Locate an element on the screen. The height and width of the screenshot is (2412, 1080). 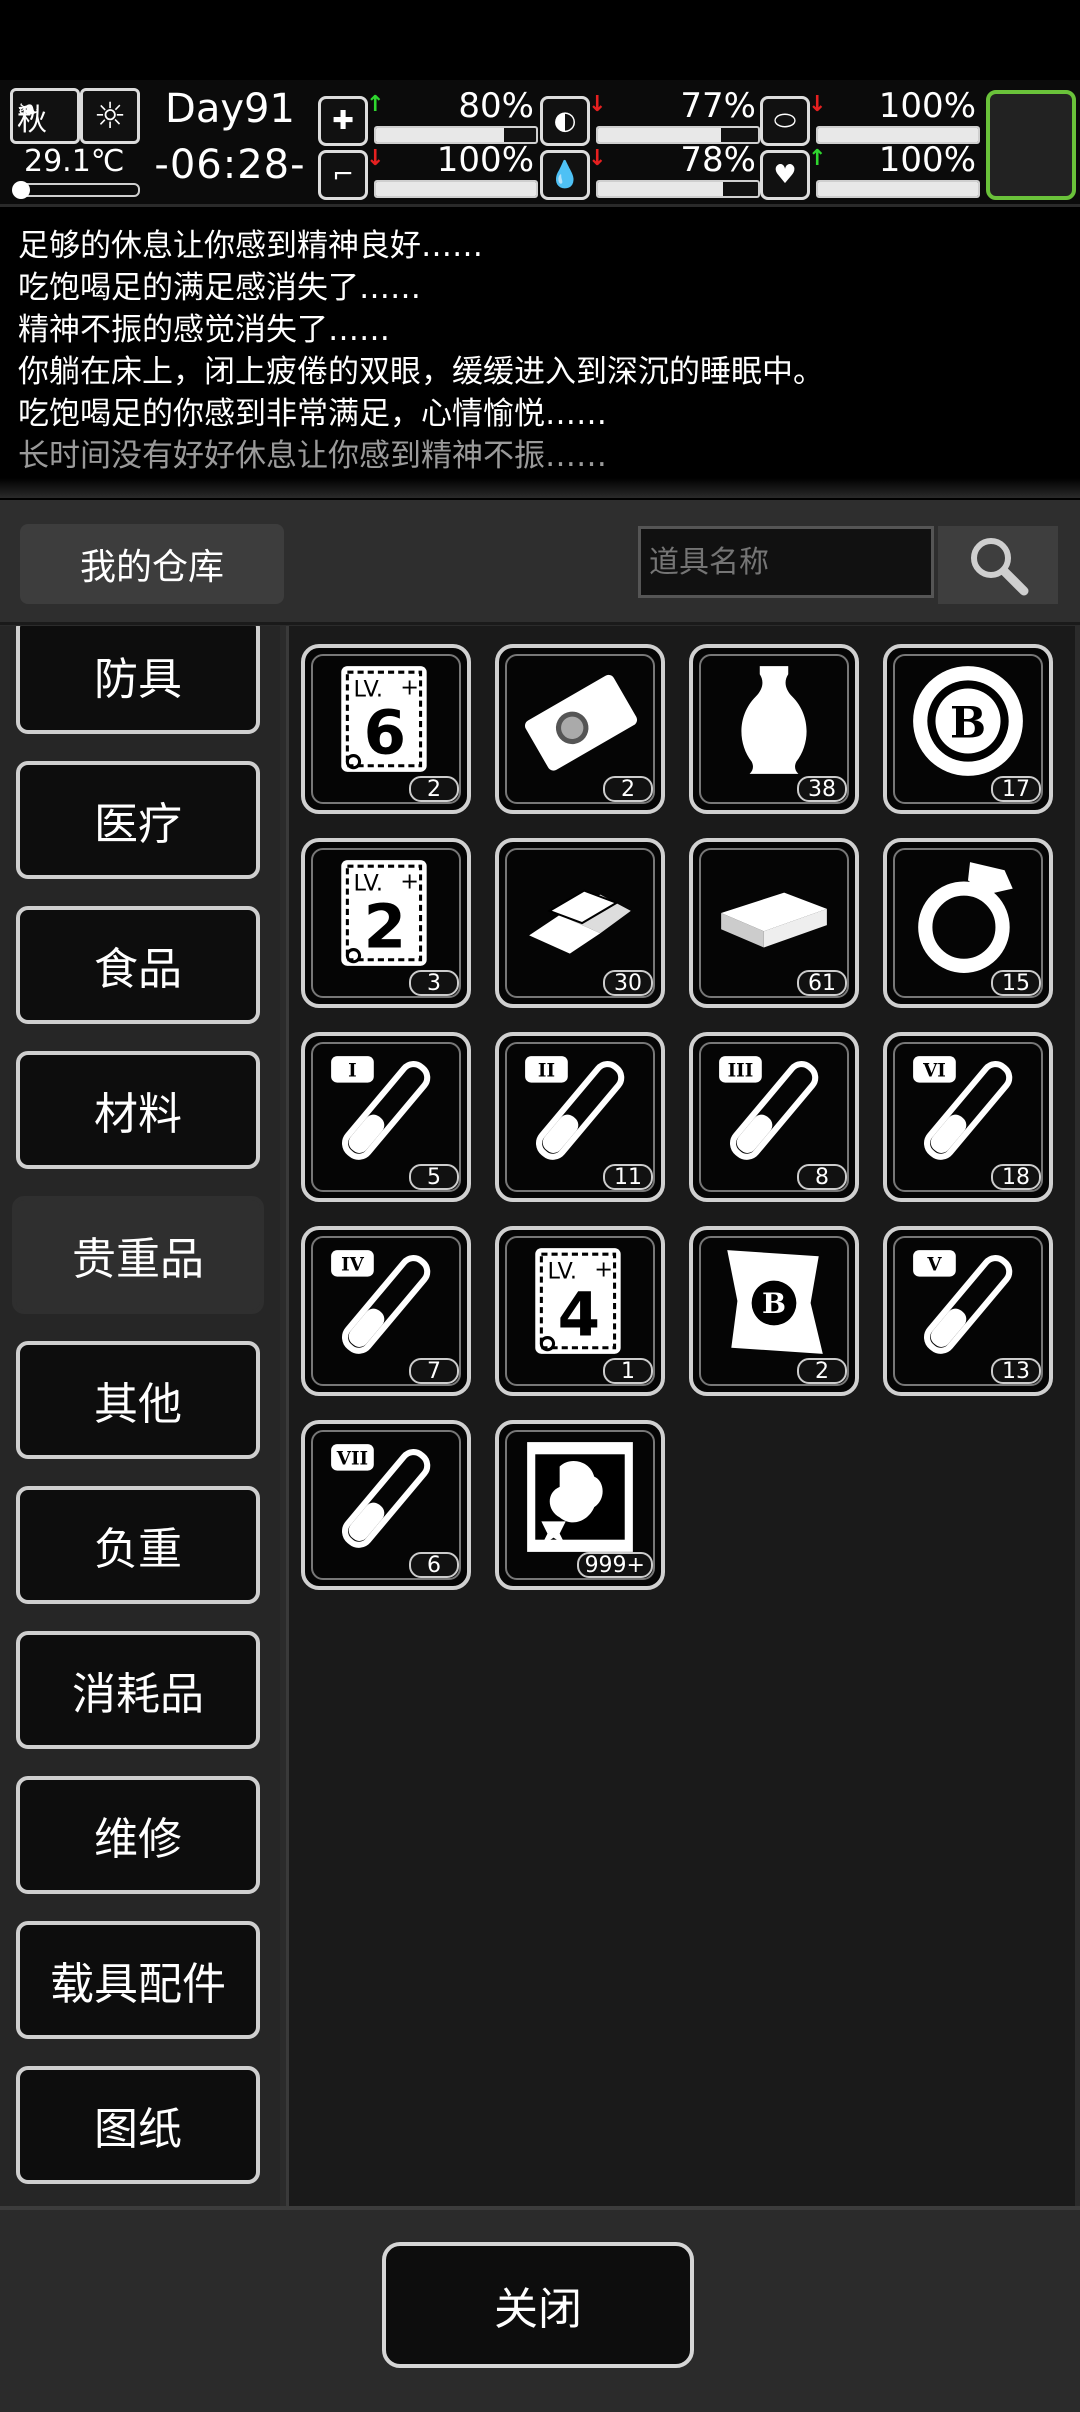
category-1-button: 医疗 is located at coordinates (138, 820).